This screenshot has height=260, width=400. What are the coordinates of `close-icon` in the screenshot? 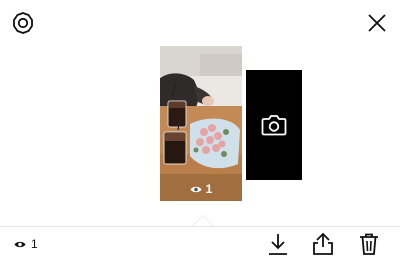 It's located at (377, 23).